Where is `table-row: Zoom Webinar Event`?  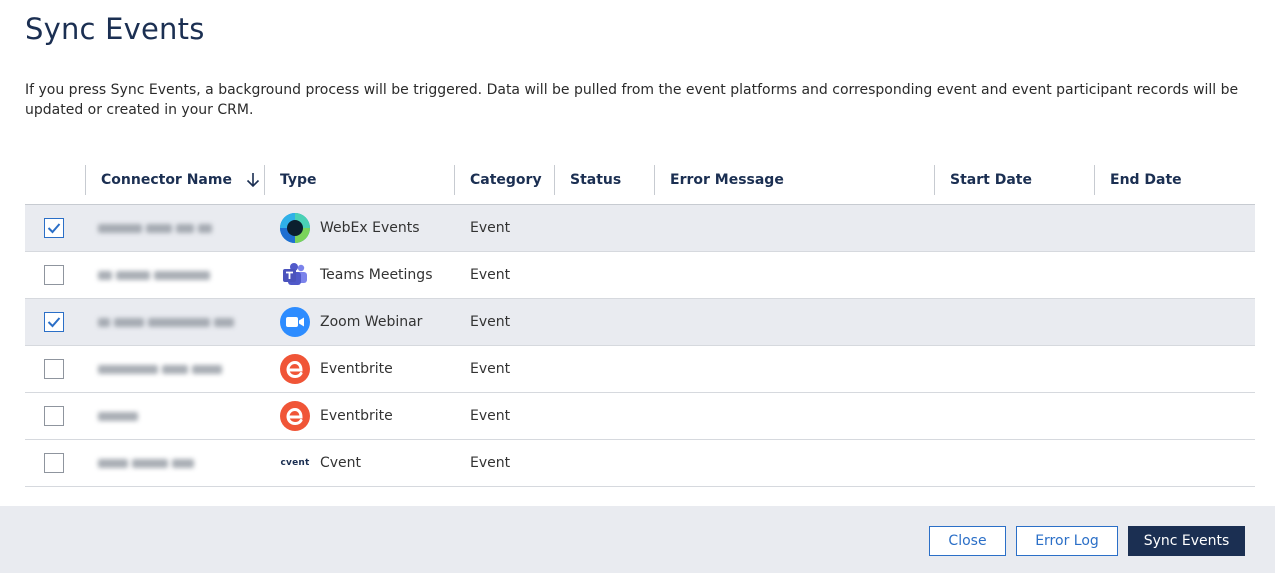 table-row: Zoom Webinar Event is located at coordinates (640, 322).